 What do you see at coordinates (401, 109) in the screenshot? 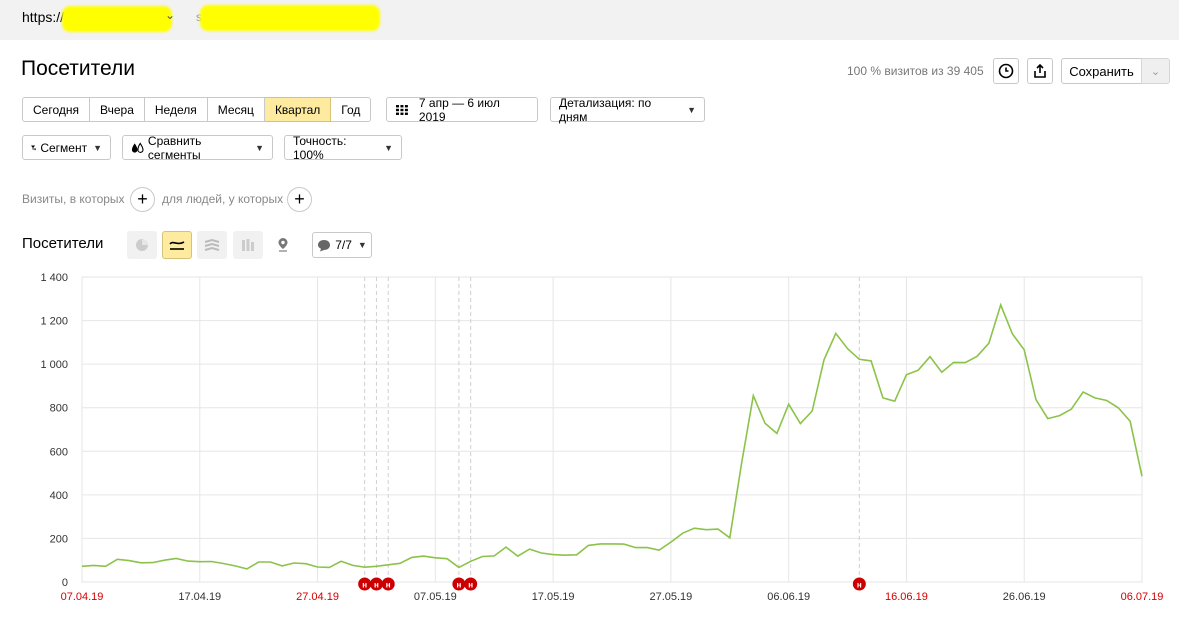
I see `calendar-icon` at bounding box center [401, 109].